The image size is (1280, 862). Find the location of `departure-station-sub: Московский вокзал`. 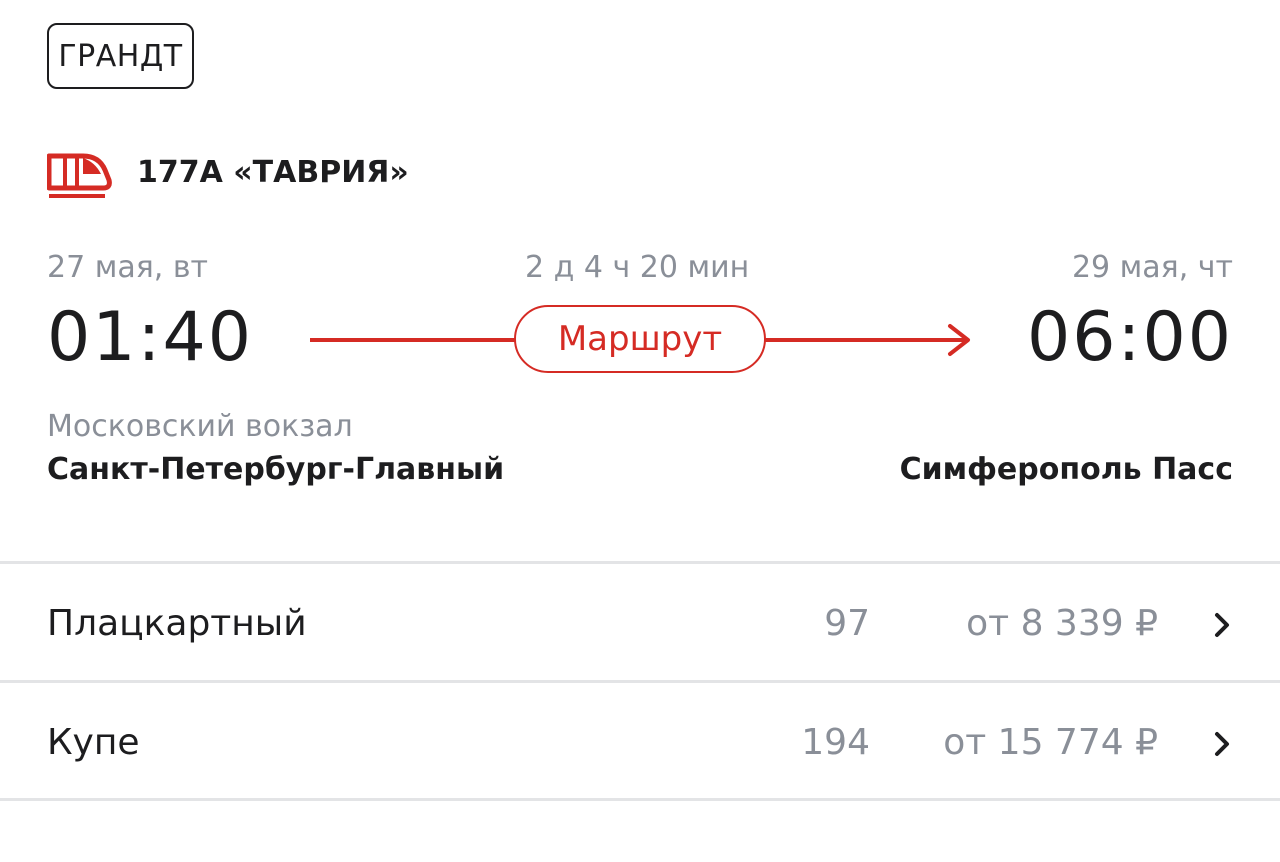

departure-station-sub: Московский вокзал is located at coordinates (200, 426).